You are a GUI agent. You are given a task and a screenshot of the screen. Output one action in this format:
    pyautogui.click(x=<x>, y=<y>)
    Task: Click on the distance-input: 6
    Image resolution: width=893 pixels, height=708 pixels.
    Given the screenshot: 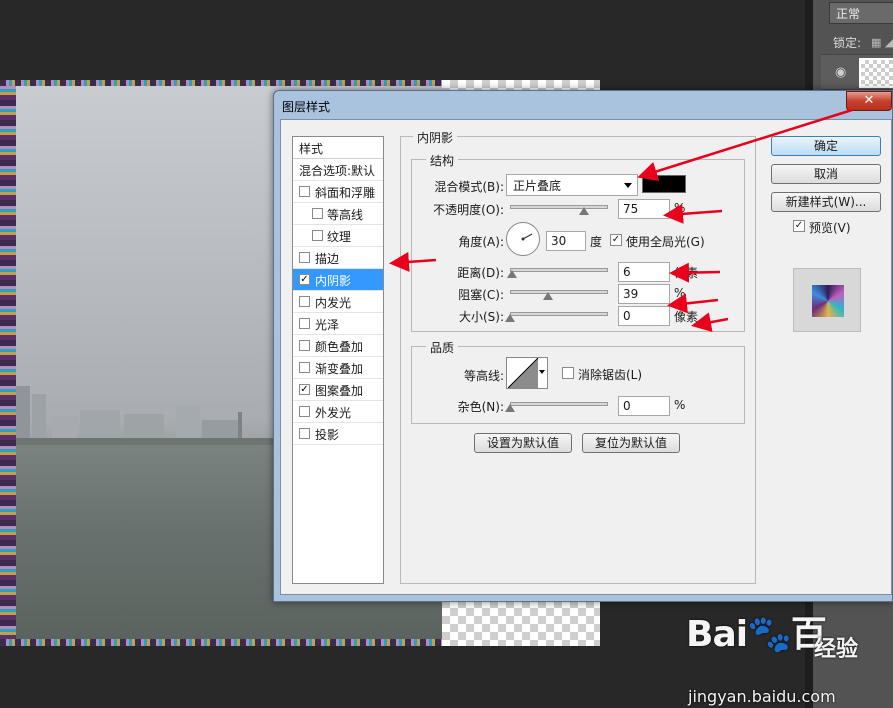 What is the action you would take?
    pyautogui.click(x=644, y=272)
    